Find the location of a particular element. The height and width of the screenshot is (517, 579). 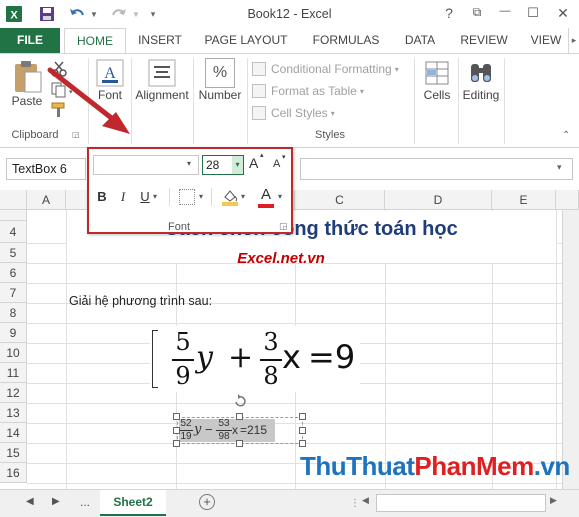

hscroll-left-icon: ◀ is located at coordinates (365, 500).